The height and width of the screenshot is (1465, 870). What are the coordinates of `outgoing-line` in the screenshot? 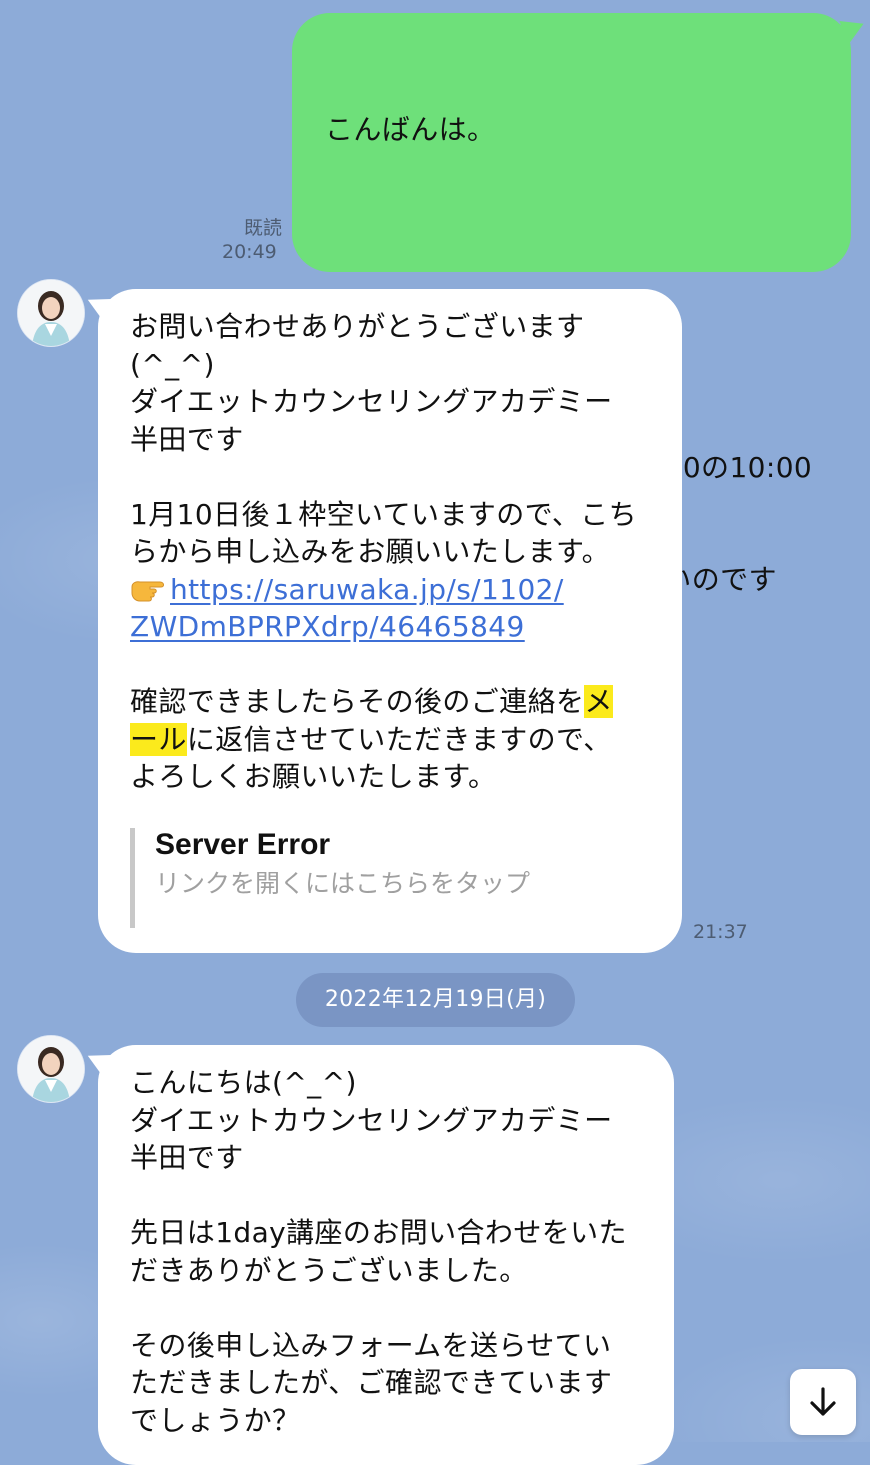 It's located at (579, 243).